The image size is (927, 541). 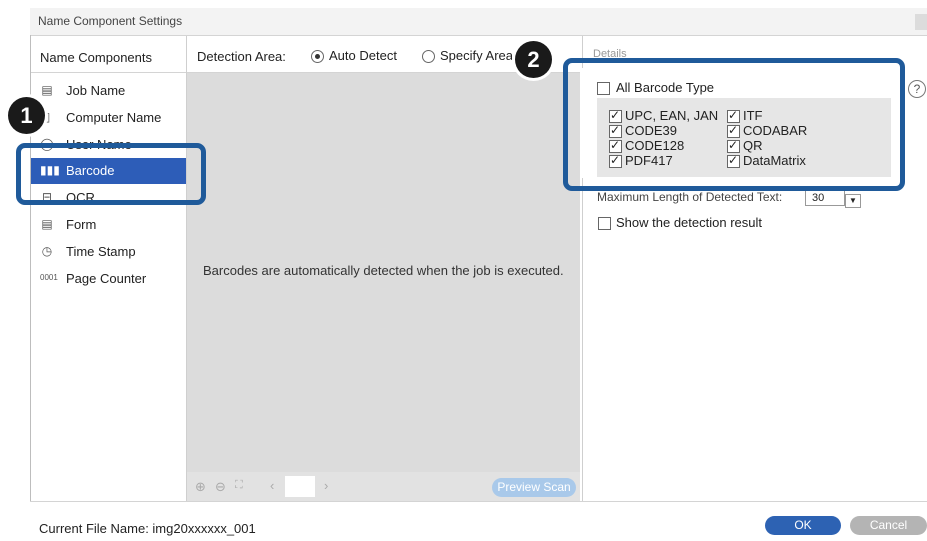 I want to click on callout-marker-2: 2, so click(x=533, y=59).